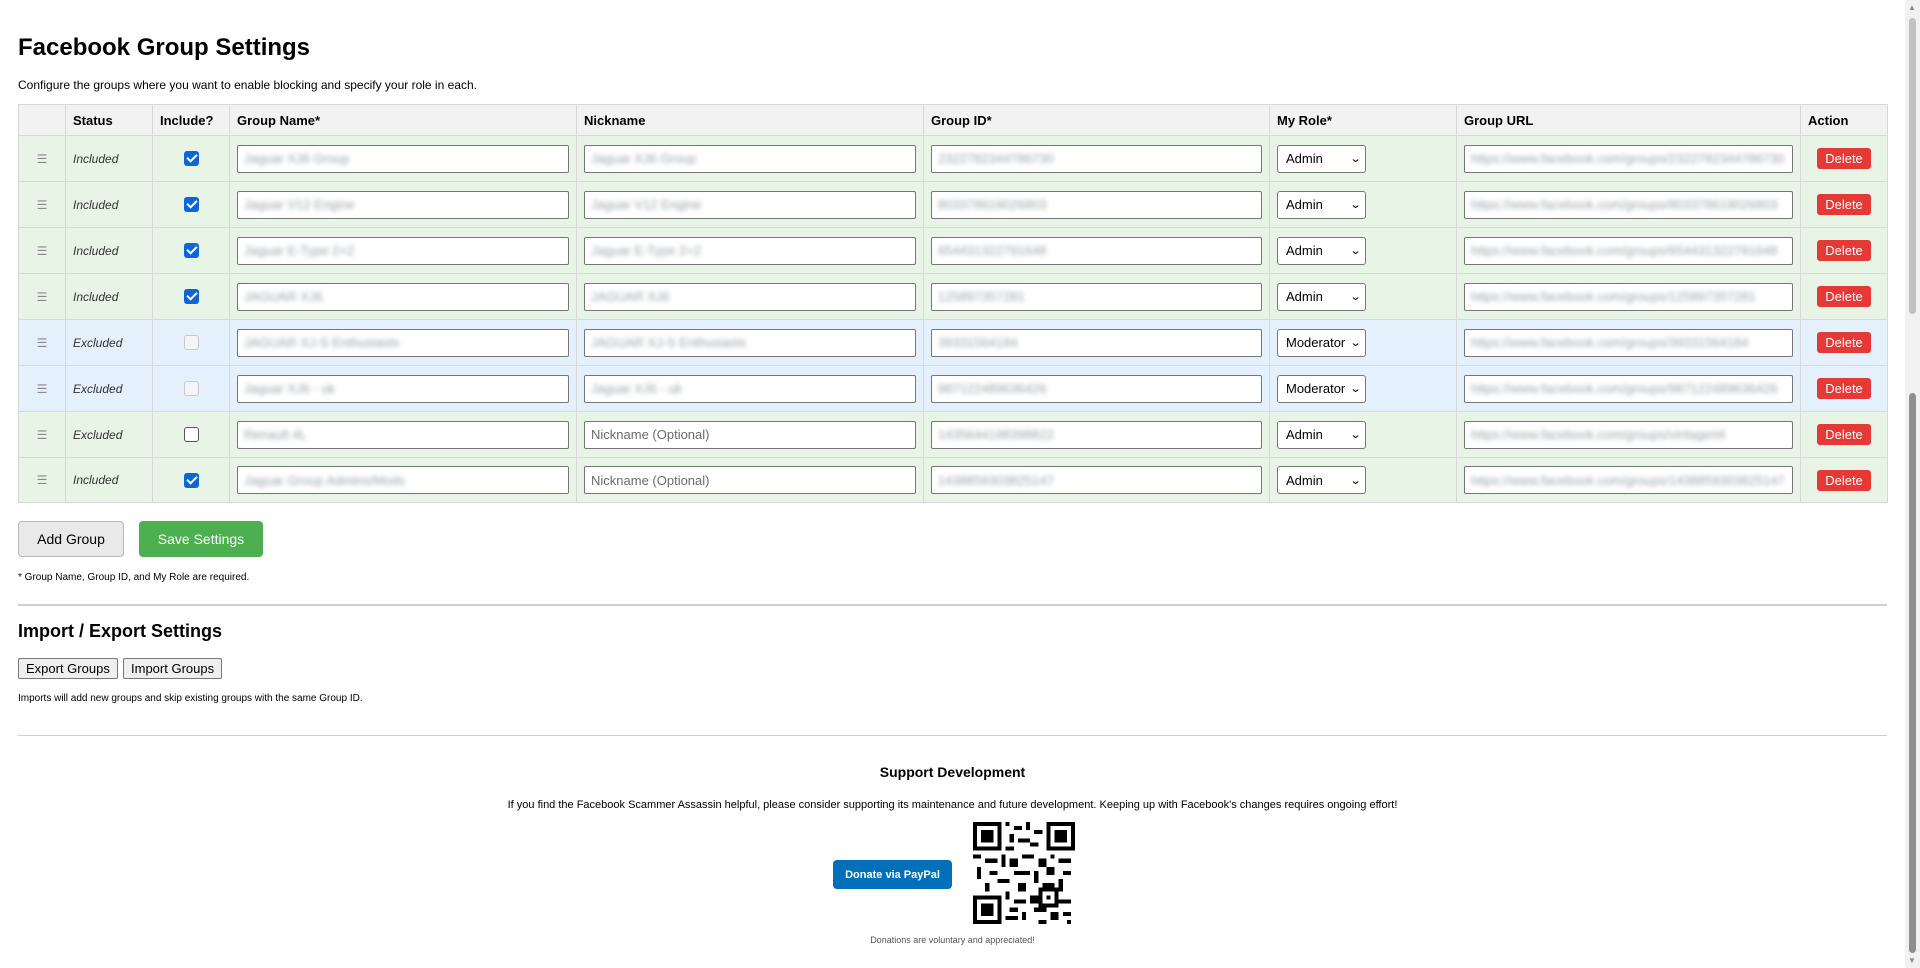 The height and width of the screenshot is (968, 1920). Describe the element at coordinates (978, 342) in the screenshot. I see `group-id-value: 39331564184` at that location.